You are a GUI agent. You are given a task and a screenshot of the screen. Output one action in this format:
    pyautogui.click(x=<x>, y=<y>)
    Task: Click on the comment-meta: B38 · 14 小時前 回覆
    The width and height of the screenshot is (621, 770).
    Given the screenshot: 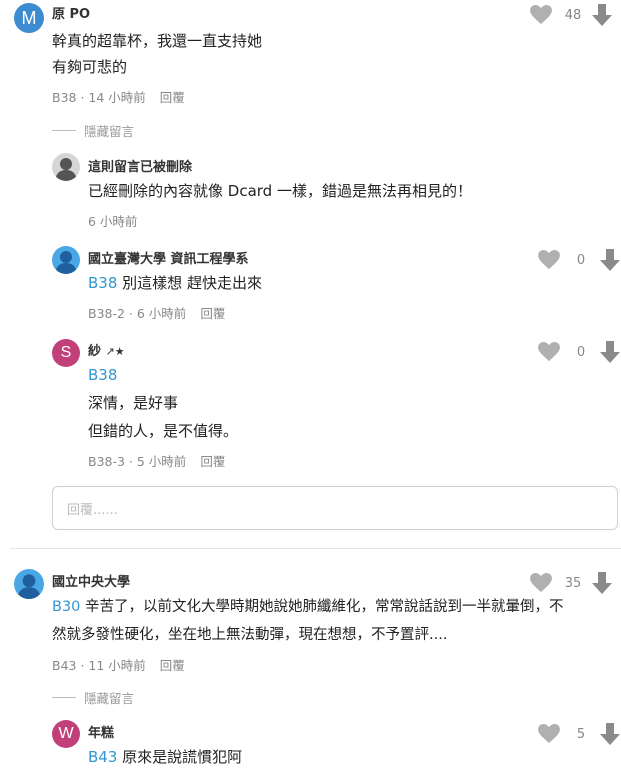 What is the action you would take?
    pyautogui.click(x=118, y=97)
    